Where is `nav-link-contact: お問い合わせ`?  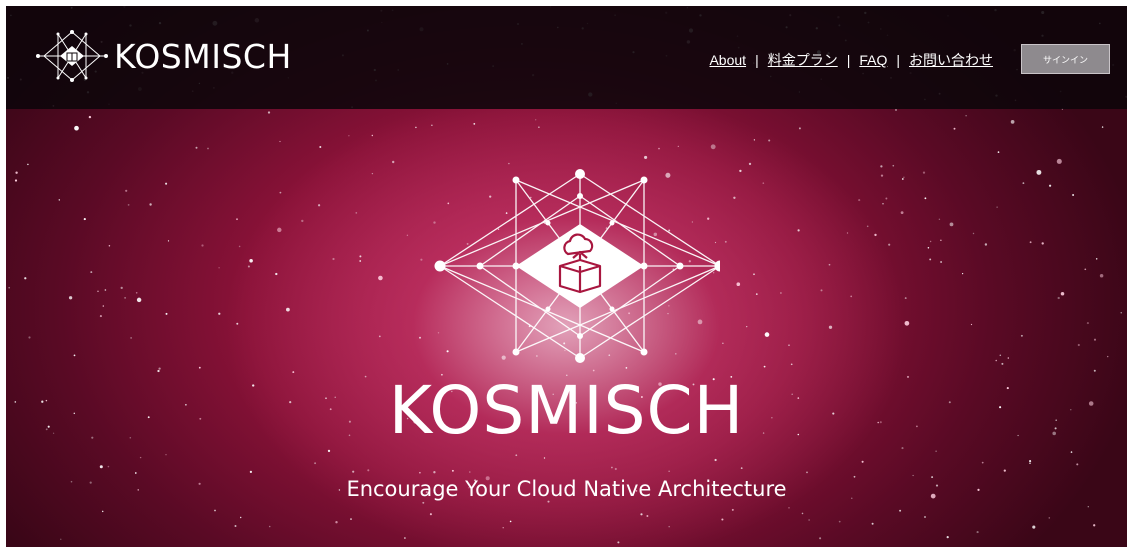 nav-link-contact: お問い合わせ is located at coordinates (951, 60).